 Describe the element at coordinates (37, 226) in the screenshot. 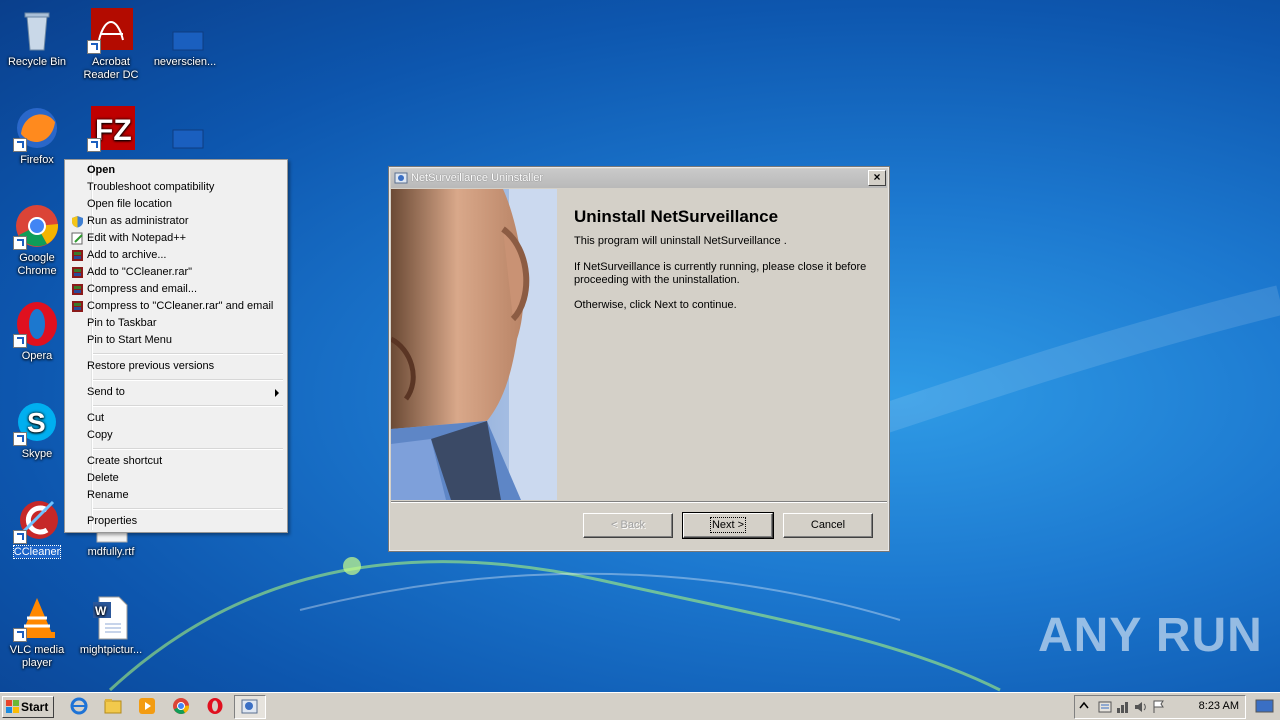

I see `chrome-icon` at that location.